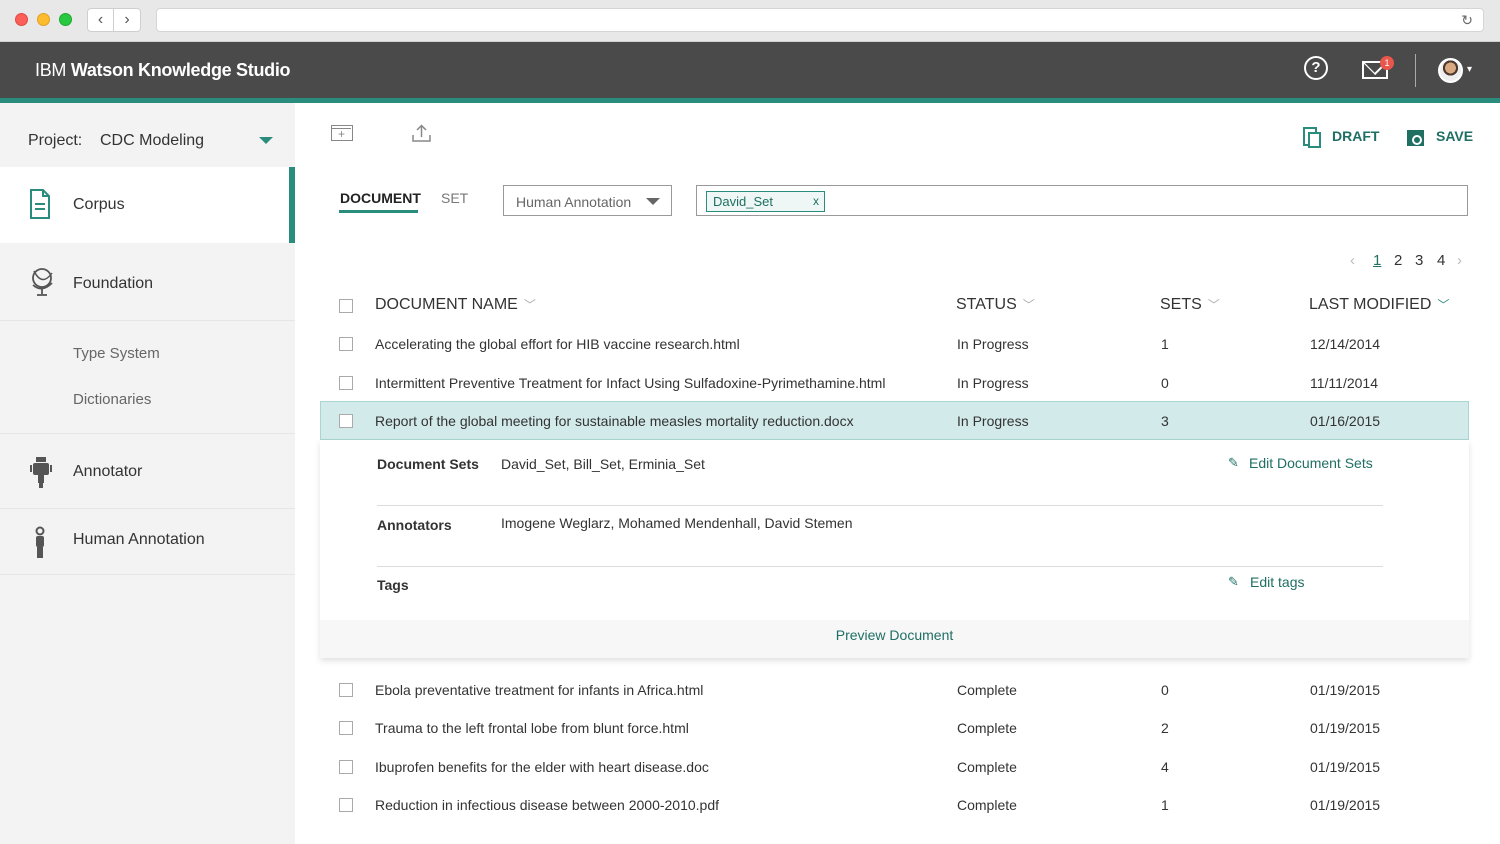 This screenshot has width=1500, height=844. What do you see at coordinates (1345, 421) in the screenshot?
I see `cell-modified: 01/16/2015` at bounding box center [1345, 421].